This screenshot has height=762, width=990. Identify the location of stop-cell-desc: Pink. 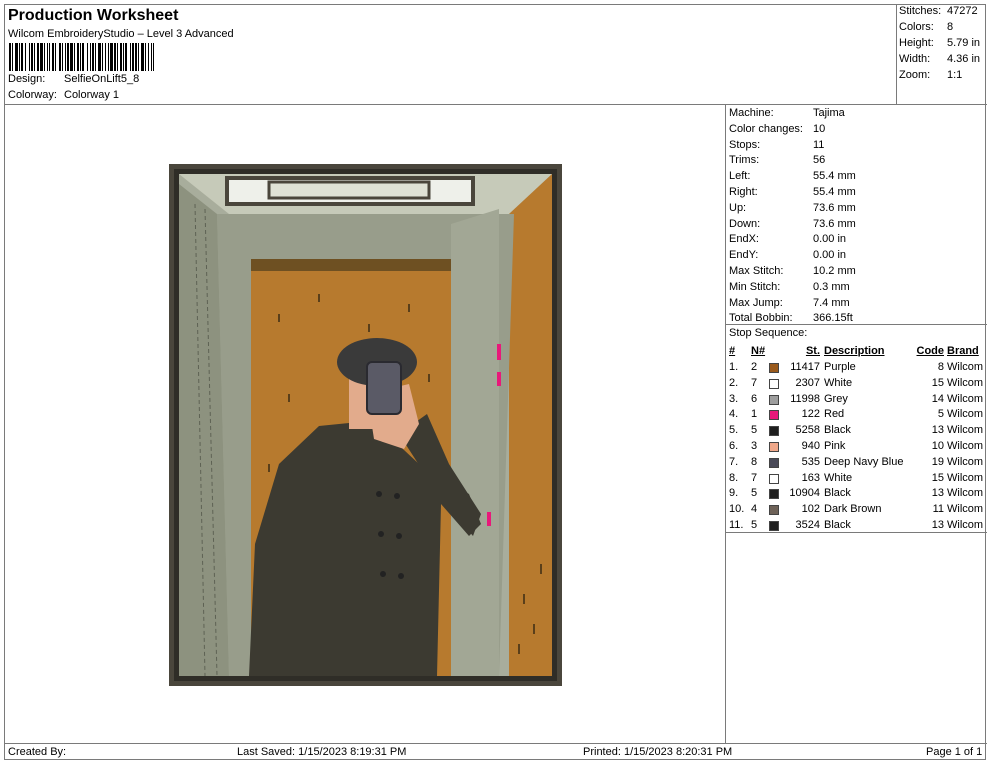
(835, 446).